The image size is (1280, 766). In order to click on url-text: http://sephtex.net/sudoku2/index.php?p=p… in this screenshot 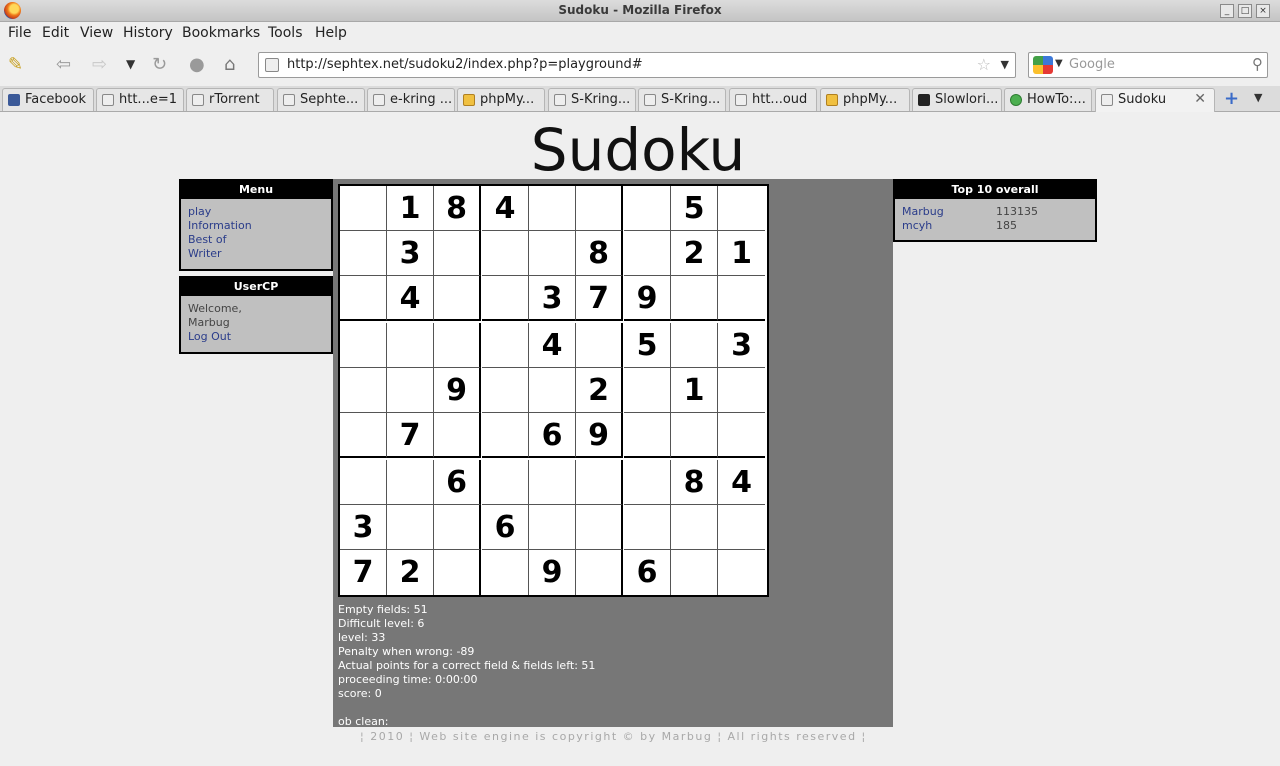, I will do `click(465, 64)`.